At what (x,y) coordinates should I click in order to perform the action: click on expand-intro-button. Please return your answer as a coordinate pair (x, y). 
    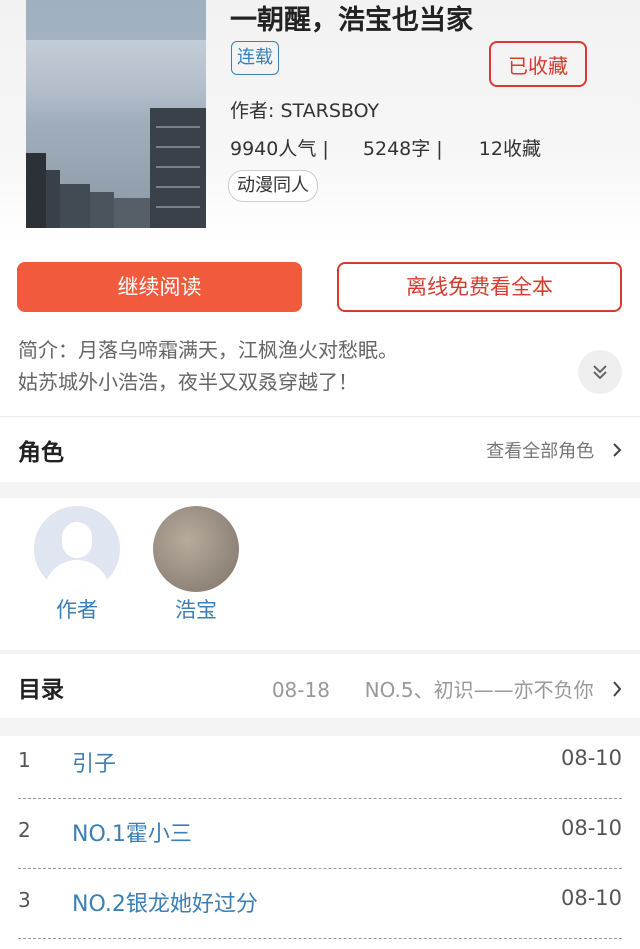
    Looking at the image, I should click on (600, 372).